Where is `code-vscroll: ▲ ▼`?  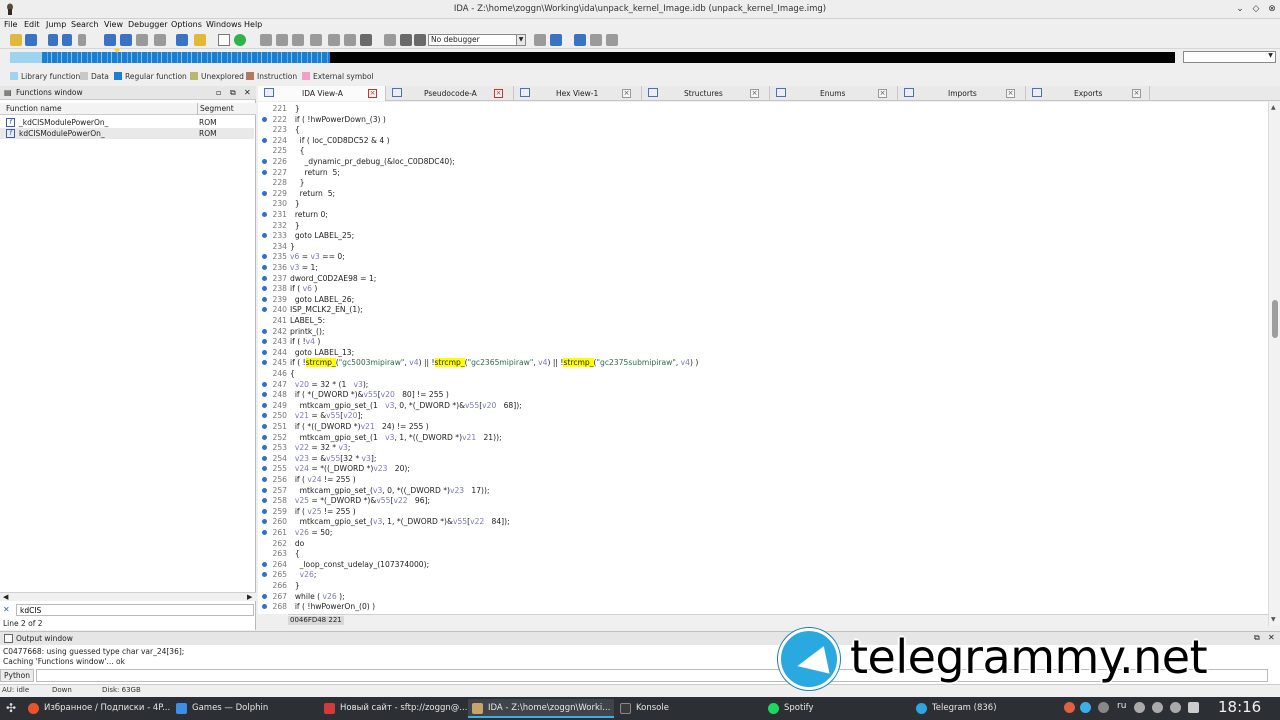
code-vscroll: ▲ ▼ is located at coordinates (1274, 364).